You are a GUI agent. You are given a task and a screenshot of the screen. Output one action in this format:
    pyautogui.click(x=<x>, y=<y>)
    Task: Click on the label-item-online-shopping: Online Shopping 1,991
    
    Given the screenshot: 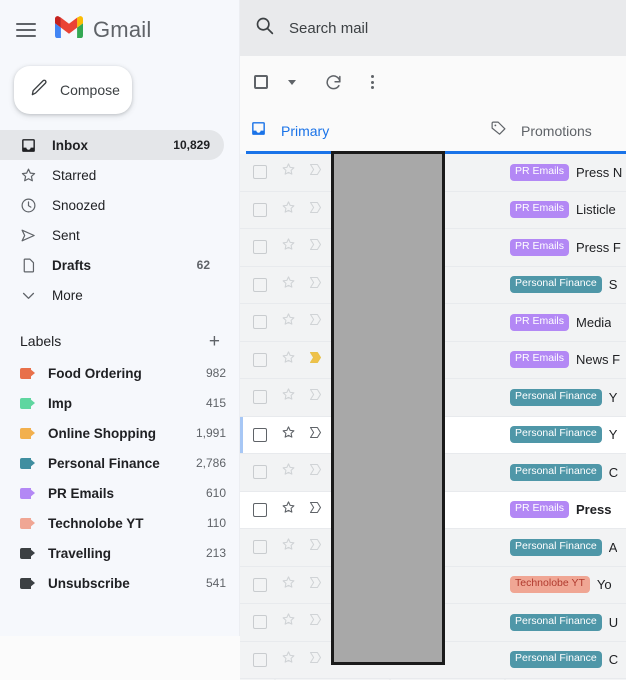 What is the action you would take?
    pyautogui.click(x=120, y=433)
    